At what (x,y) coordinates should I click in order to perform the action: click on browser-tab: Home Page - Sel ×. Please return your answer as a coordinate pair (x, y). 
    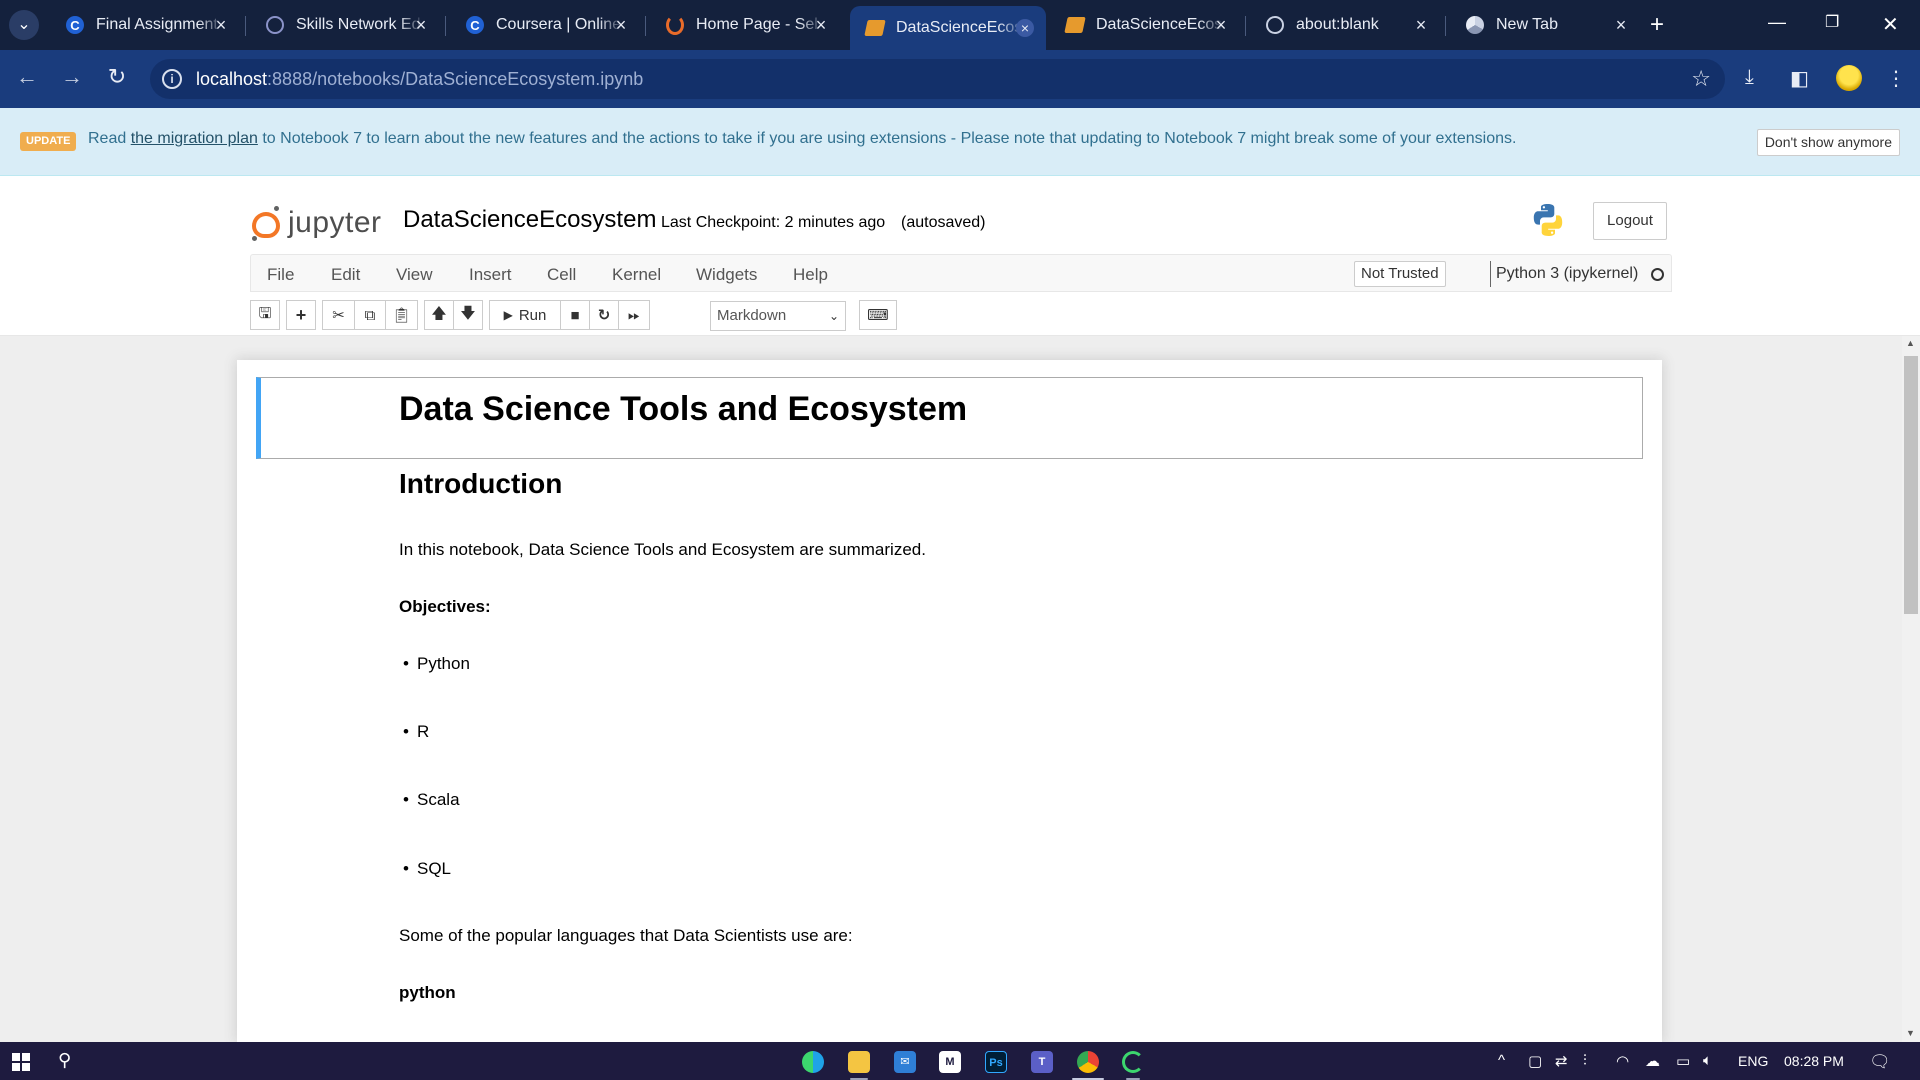
    Looking at the image, I should click on (746, 25).